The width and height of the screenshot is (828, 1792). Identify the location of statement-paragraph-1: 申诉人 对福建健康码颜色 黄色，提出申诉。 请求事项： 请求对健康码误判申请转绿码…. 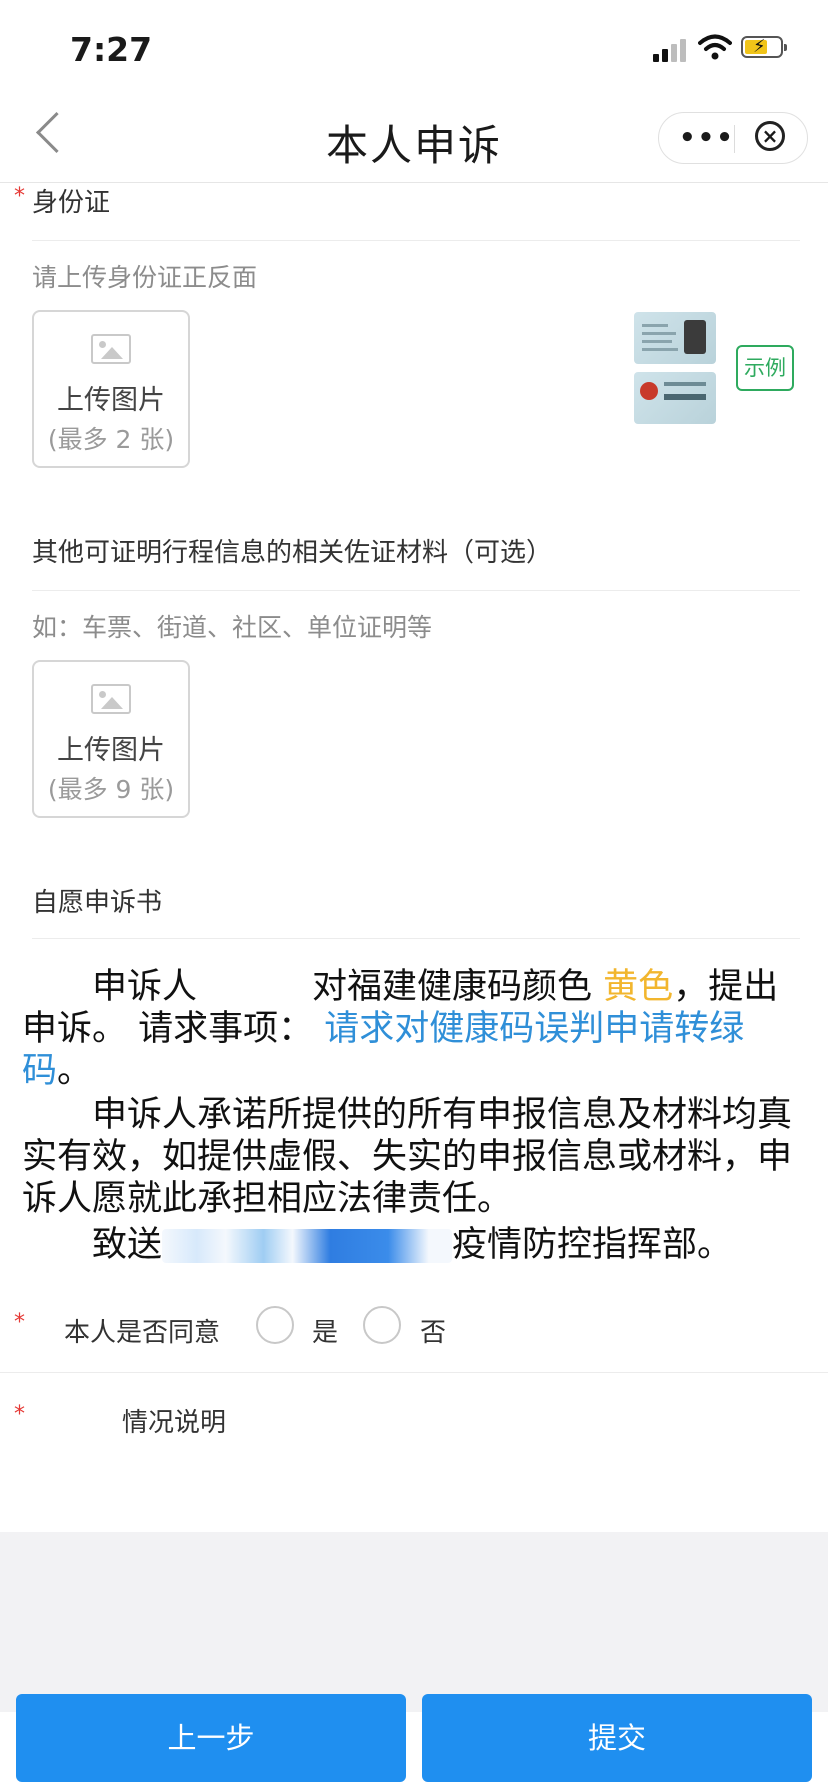
(415, 1029).